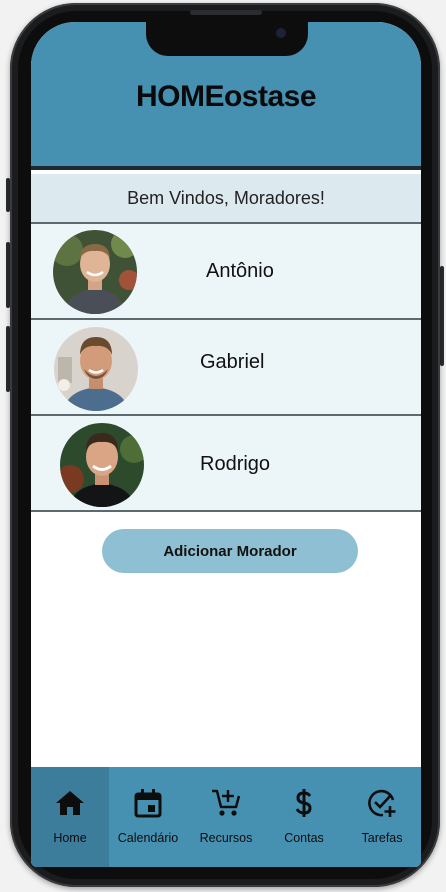  What do you see at coordinates (226, 802) in the screenshot?
I see `cart-plus-icon` at bounding box center [226, 802].